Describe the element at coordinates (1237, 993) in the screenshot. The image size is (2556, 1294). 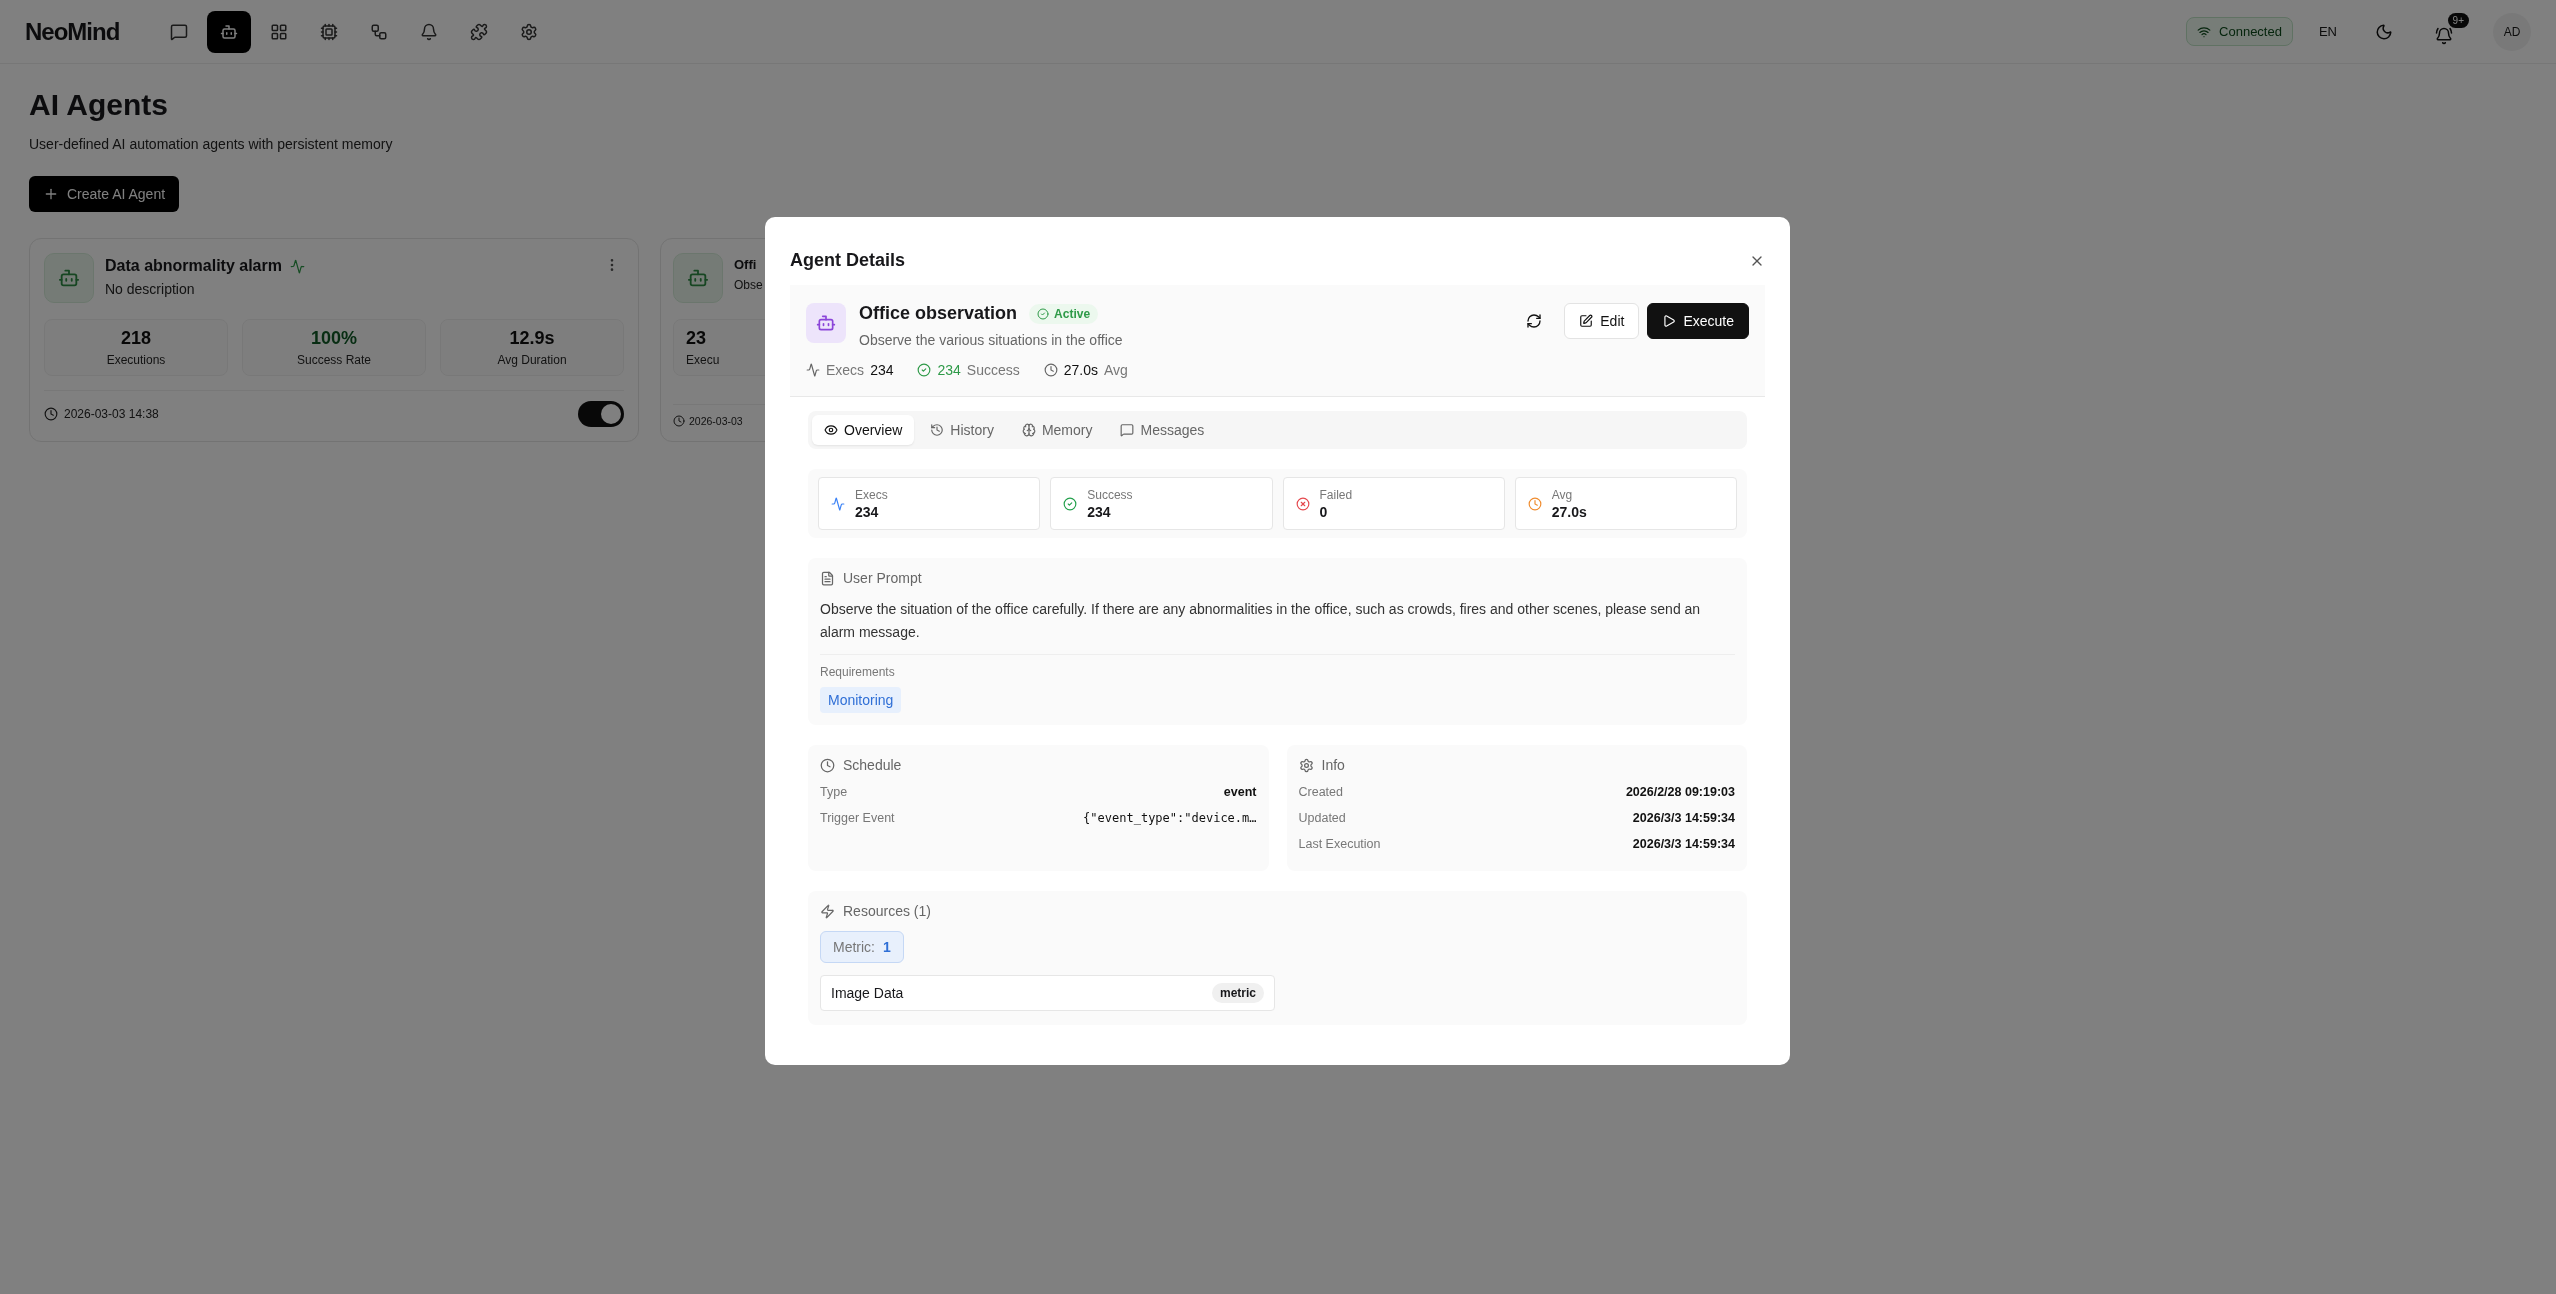
I see `resource-type-tag: metric` at that location.